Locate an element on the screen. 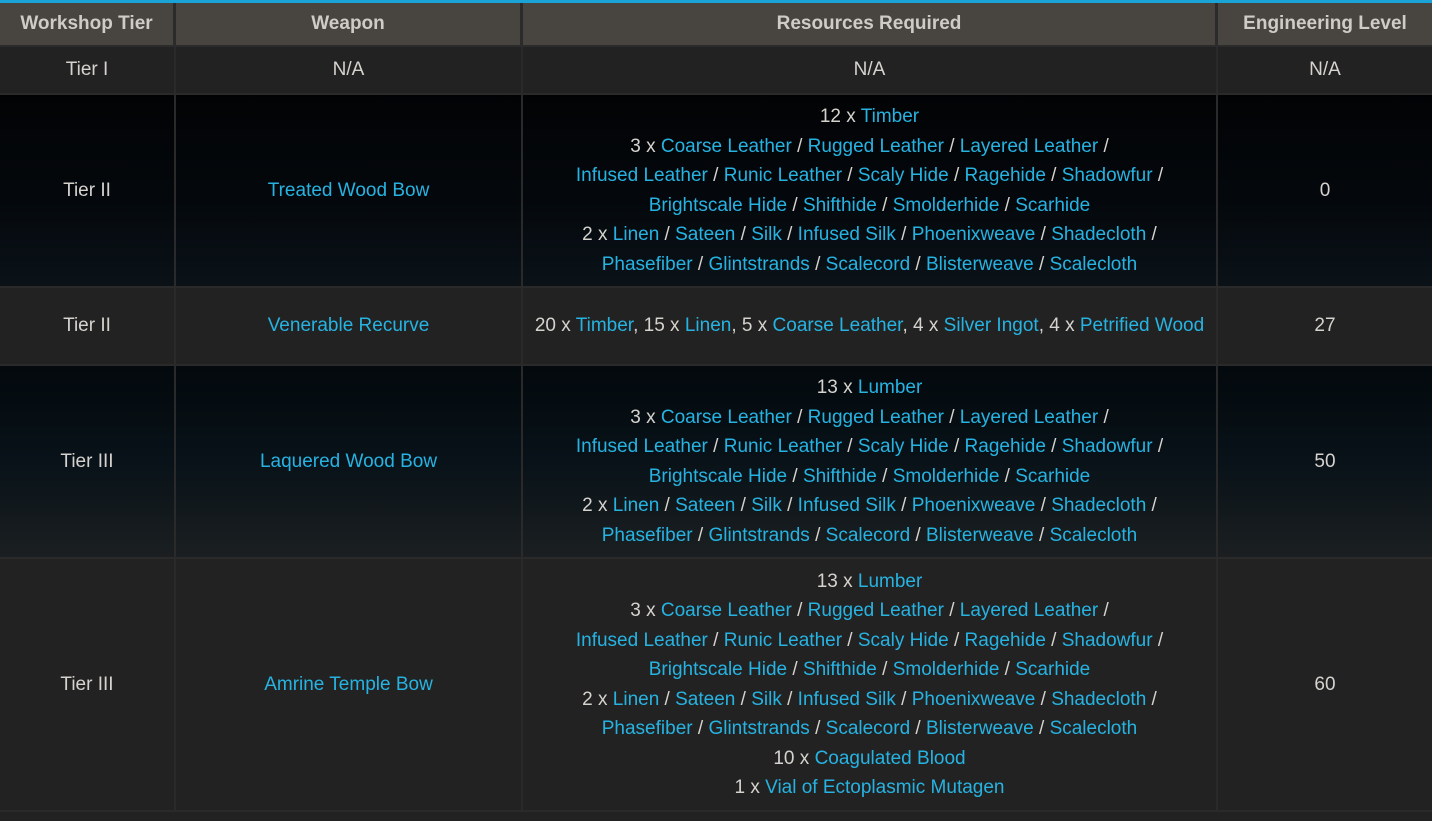 This screenshot has height=821, width=1432. resource-link: Vial of Ectoplasmic Mutagen is located at coordinates (884, 787).